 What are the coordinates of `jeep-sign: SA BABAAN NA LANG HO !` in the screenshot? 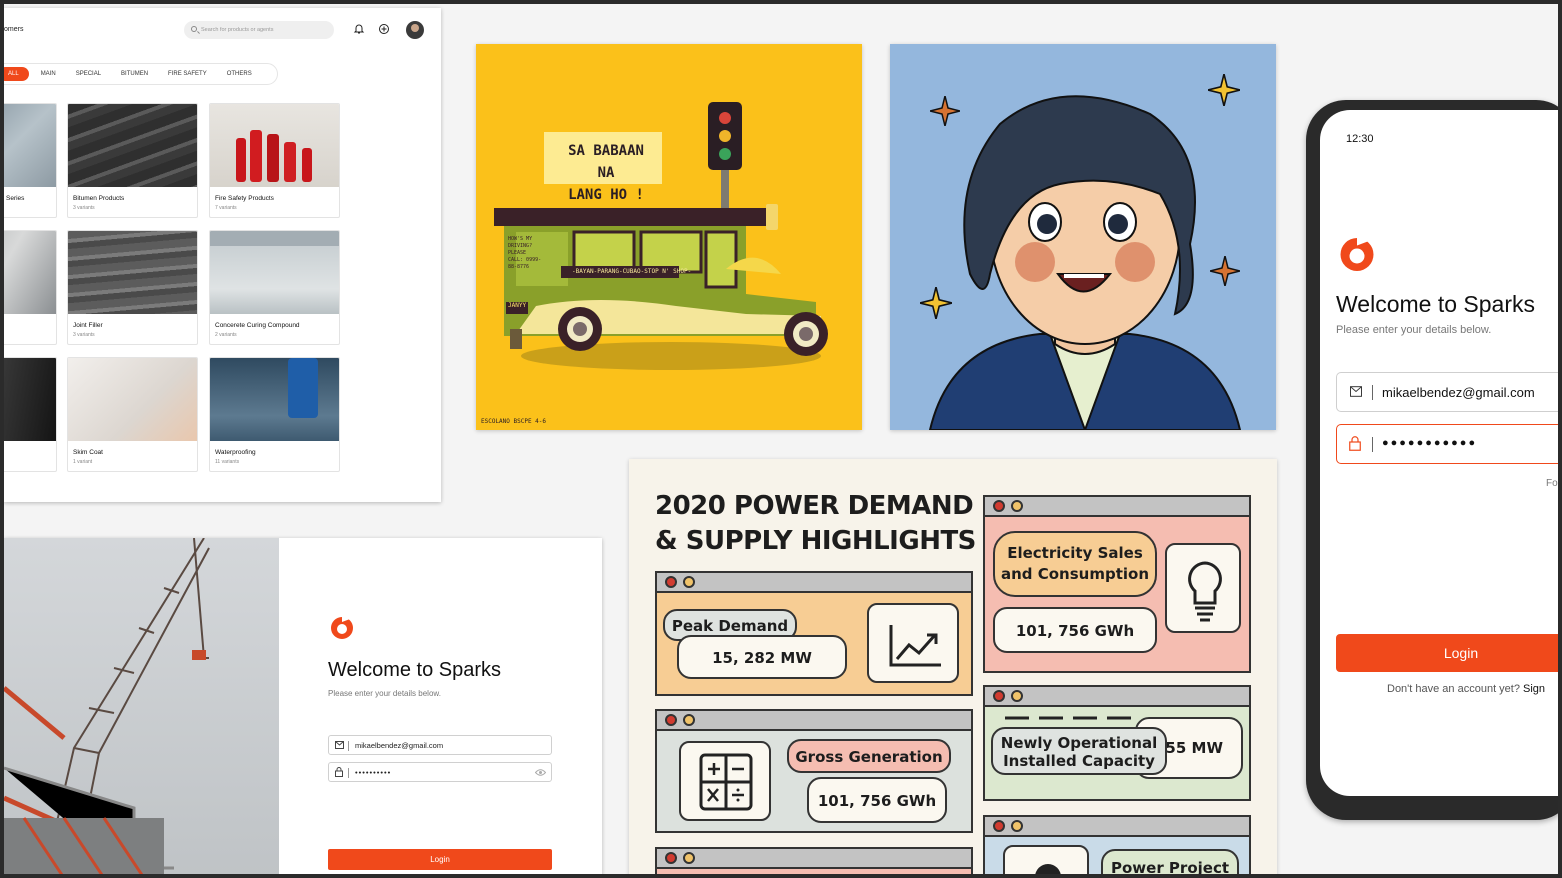 It's located at (606, 173).